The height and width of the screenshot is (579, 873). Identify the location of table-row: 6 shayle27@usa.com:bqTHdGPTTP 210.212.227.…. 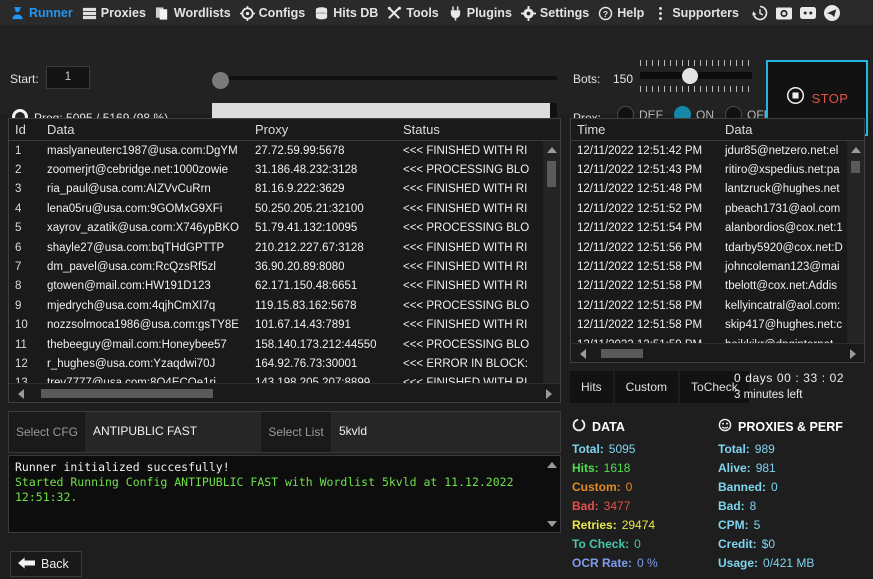
(284, 247).